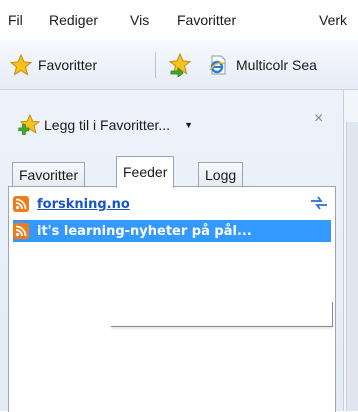  Describe the element at coordinates (188, 125) in the screenshot. I see `chevron-down-icon: ▼` at that location.